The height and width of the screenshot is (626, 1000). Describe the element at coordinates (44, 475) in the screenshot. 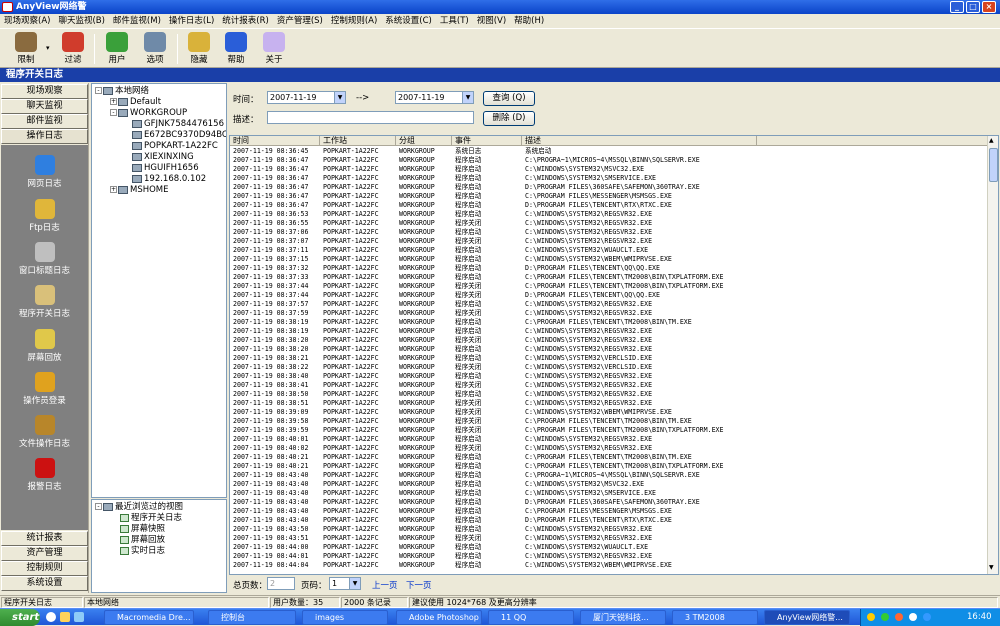

I see `nav-alarm-log: 报警日志` at that location.